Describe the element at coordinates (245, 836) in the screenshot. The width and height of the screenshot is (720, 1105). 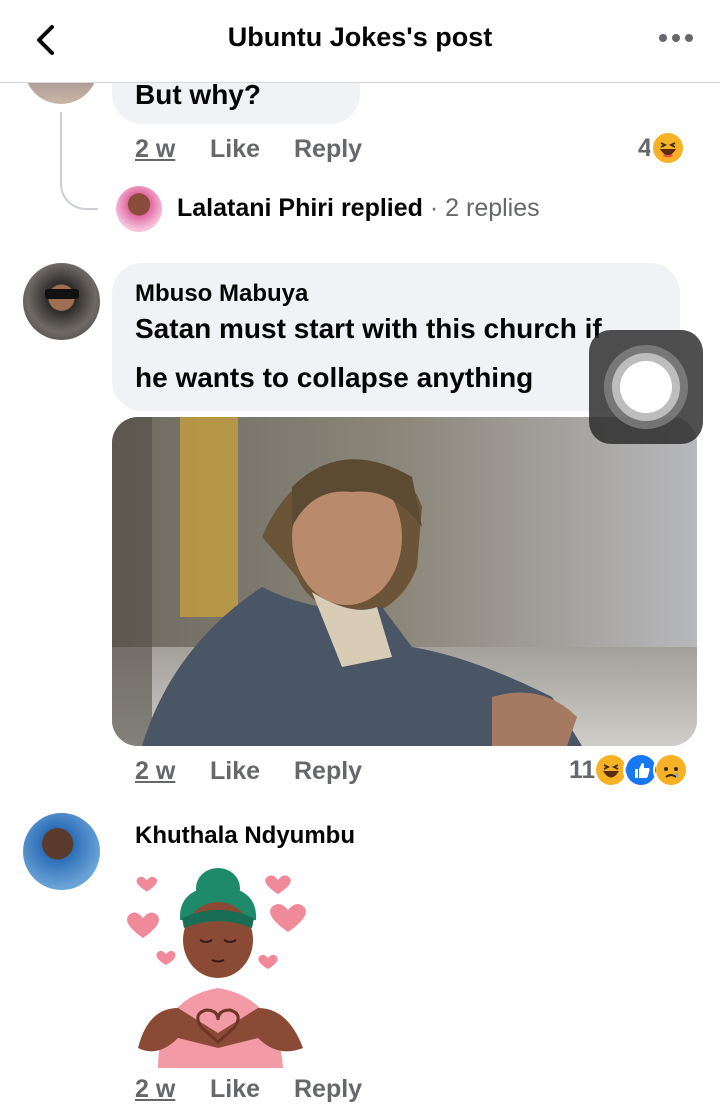
I see `commenter-name: Khuthala Ndyumbu` at that location.